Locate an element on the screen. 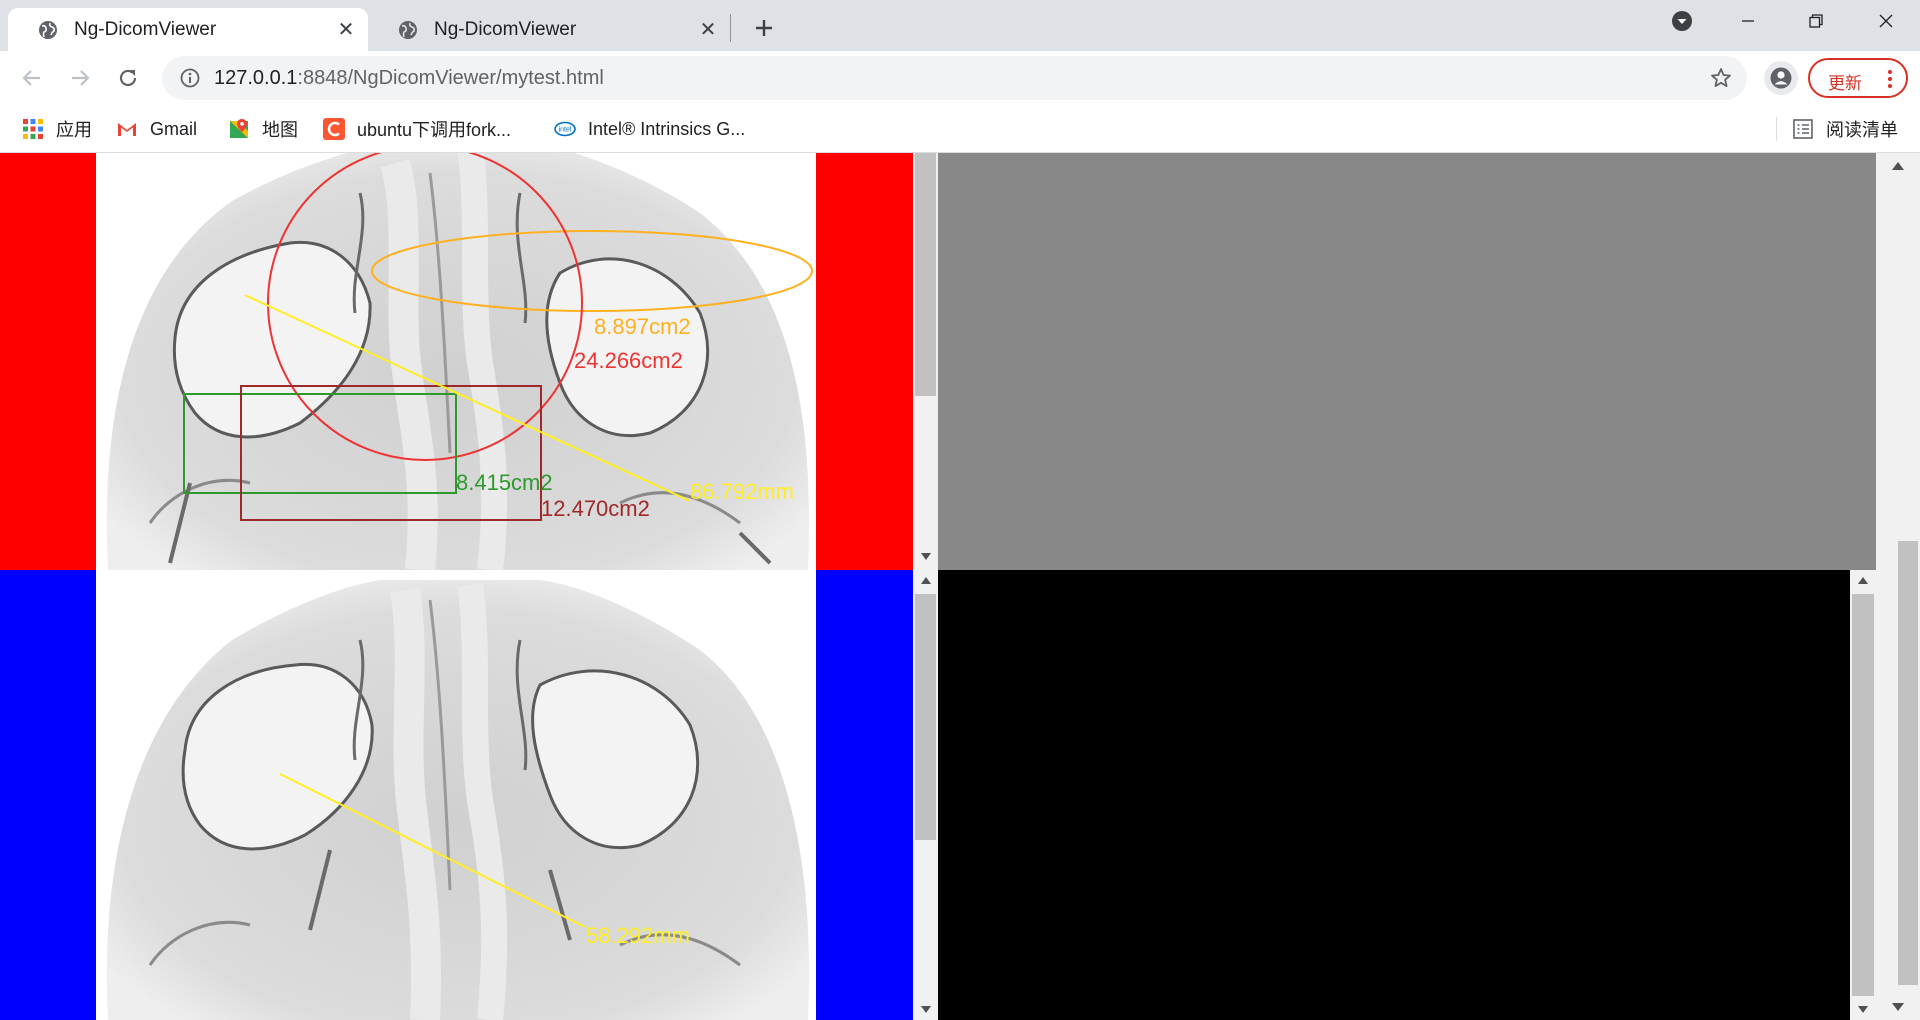  tab-separator is located at coordinates (730, 28).